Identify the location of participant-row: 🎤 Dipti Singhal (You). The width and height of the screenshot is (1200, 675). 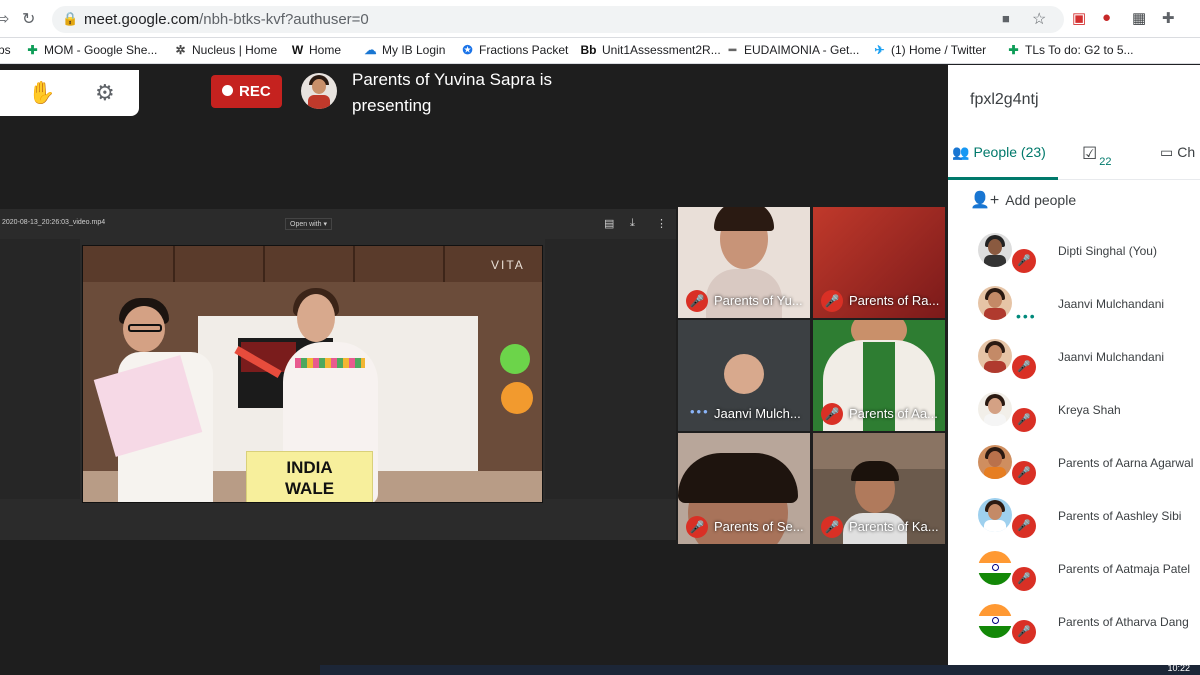
(1074, 251).